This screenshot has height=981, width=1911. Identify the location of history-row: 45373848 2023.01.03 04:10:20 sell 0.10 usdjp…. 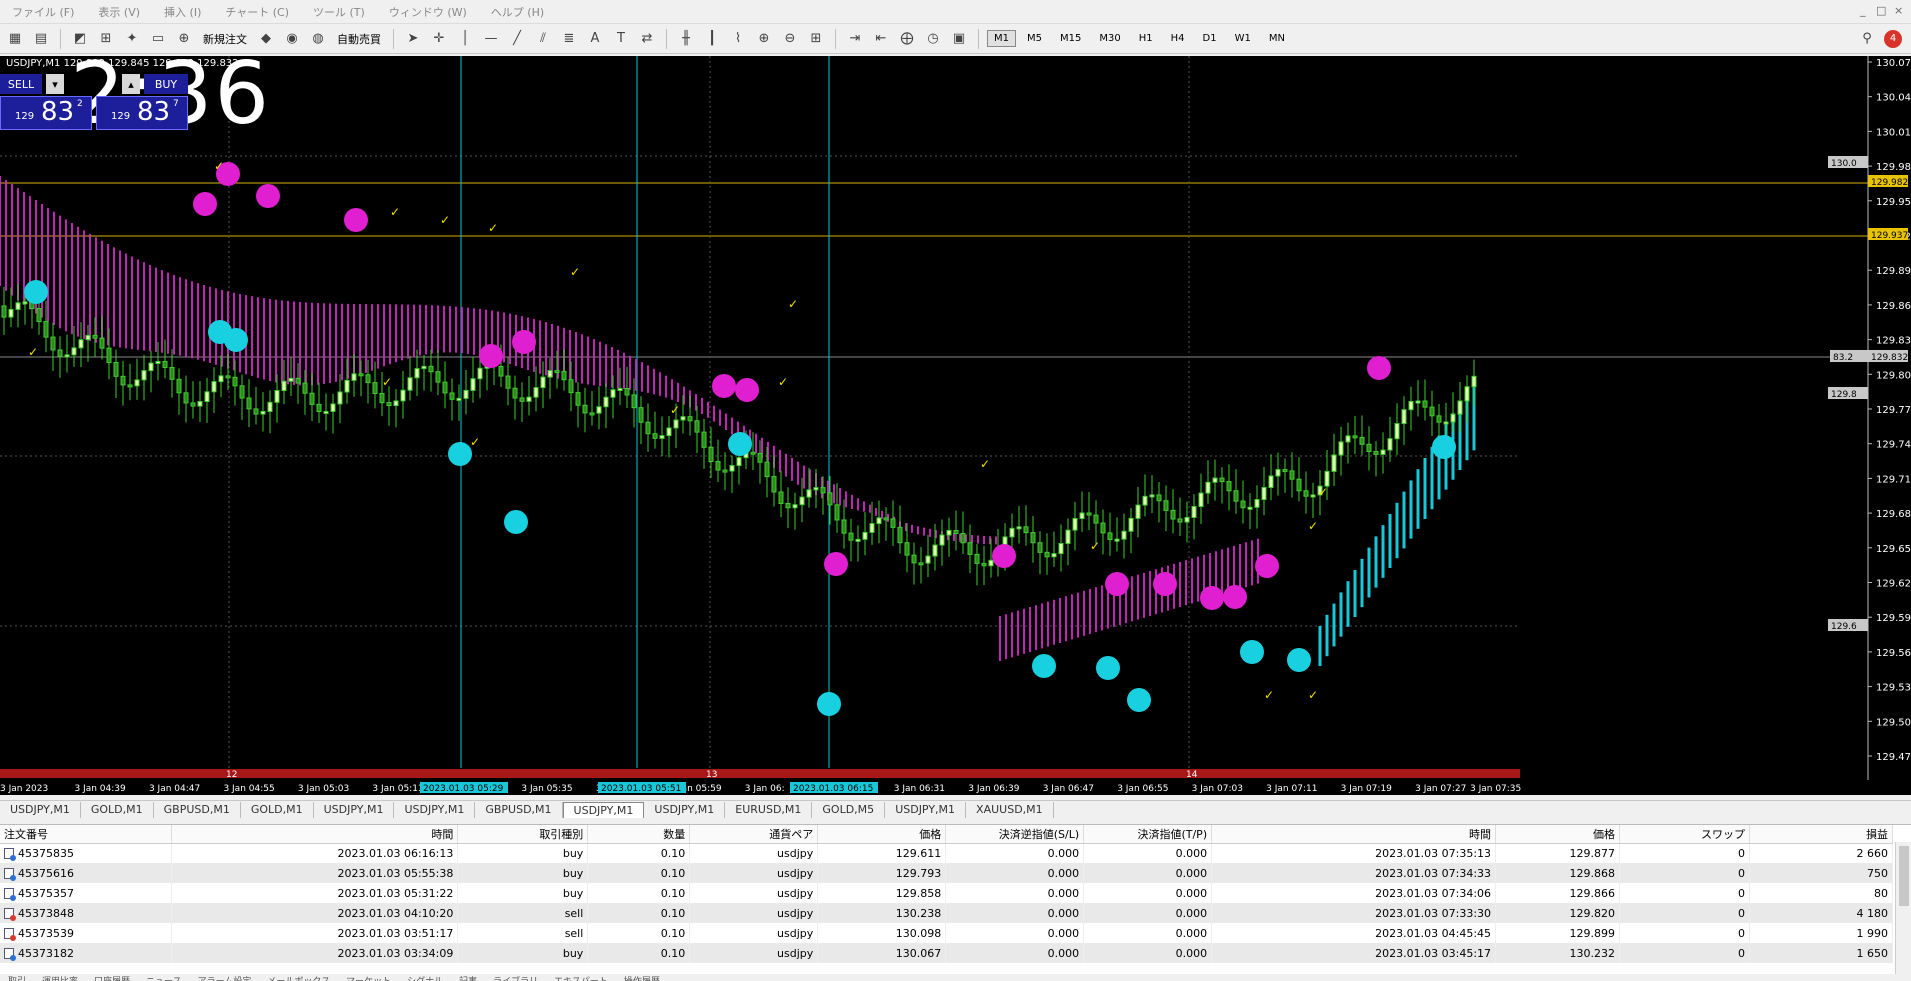
(947, 913).